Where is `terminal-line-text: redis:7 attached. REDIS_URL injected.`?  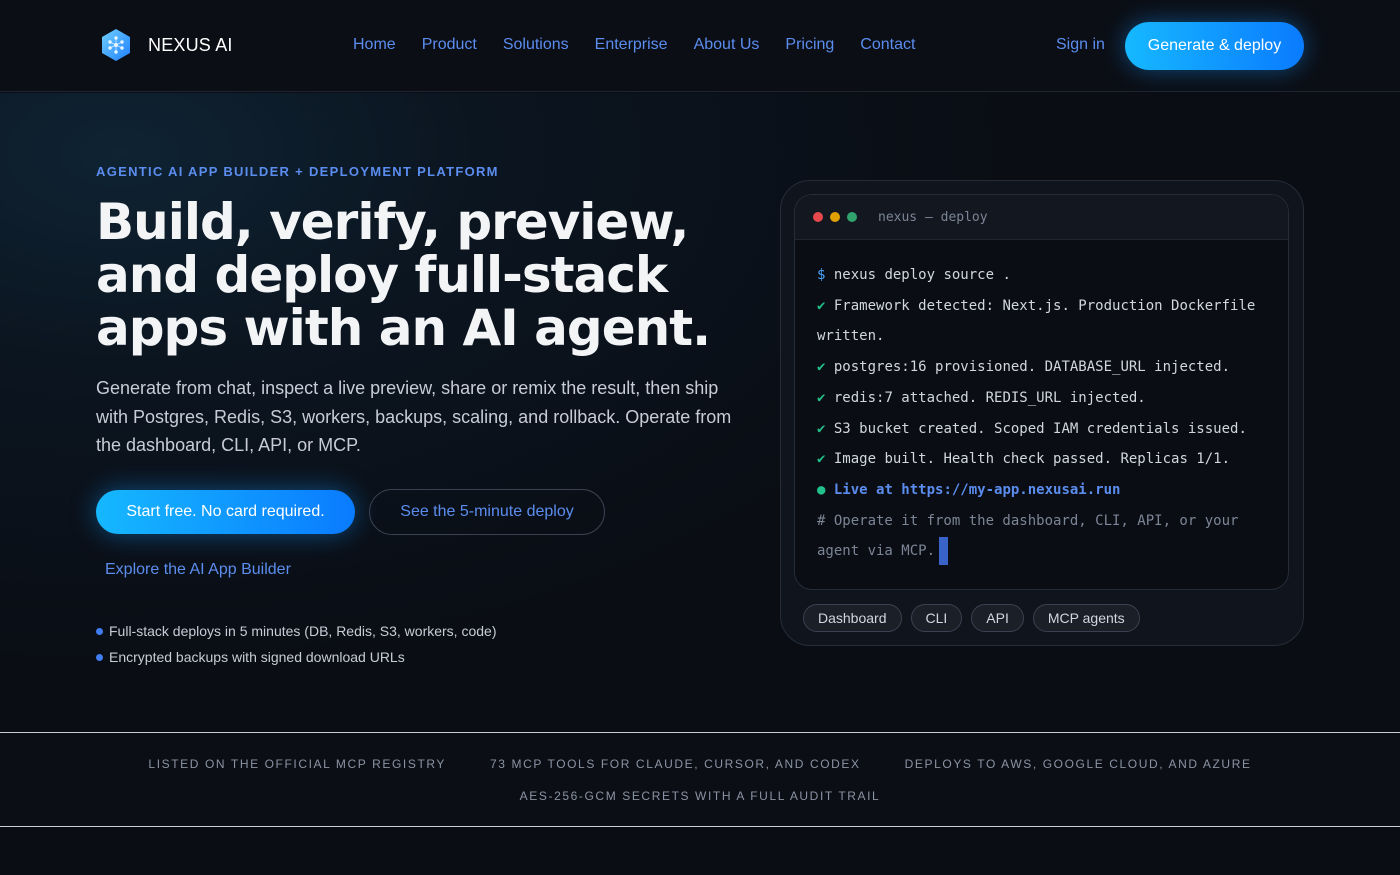 terminal-line-text: redis:7 attached. REDIS_URL injected. is located at coordinates (989, 397).